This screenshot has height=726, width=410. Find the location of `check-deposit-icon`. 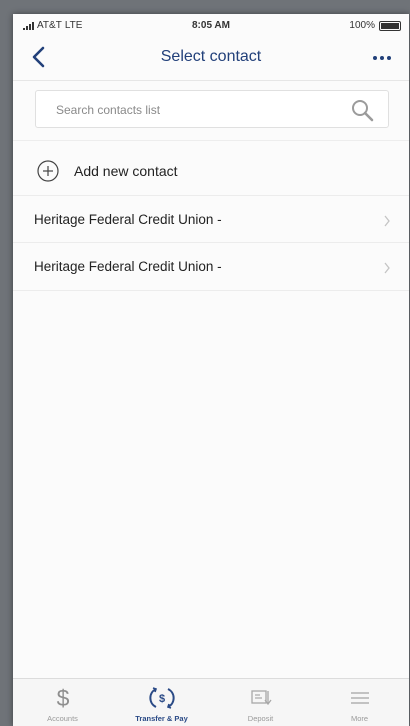

check-deposit-icon is located at coordinates (261, 698).